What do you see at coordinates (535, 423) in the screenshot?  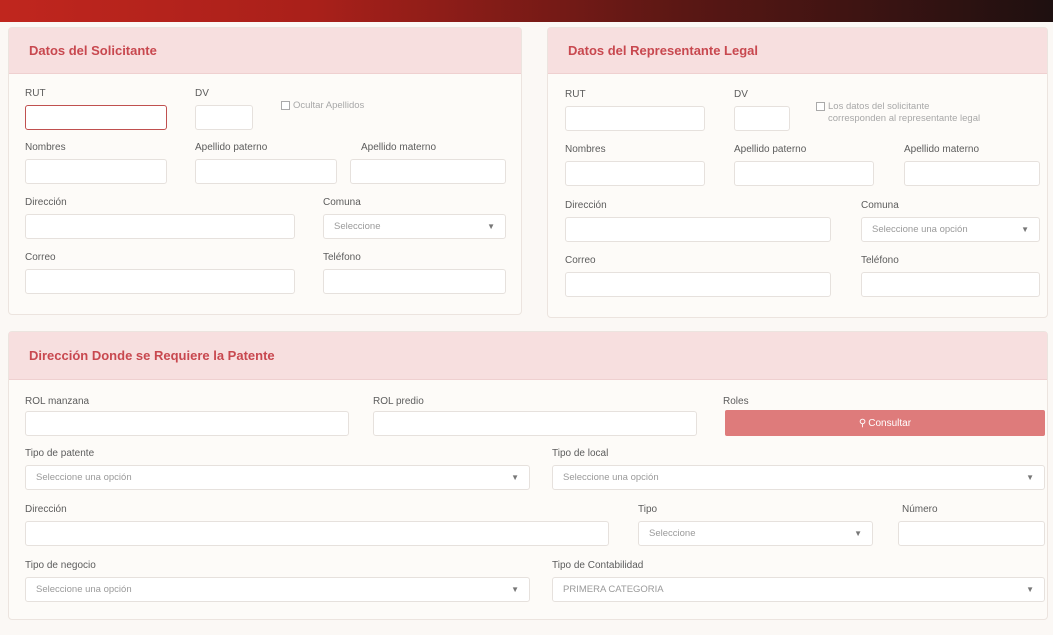 I see `rol-predio-input` at bounding box center [535, 423].